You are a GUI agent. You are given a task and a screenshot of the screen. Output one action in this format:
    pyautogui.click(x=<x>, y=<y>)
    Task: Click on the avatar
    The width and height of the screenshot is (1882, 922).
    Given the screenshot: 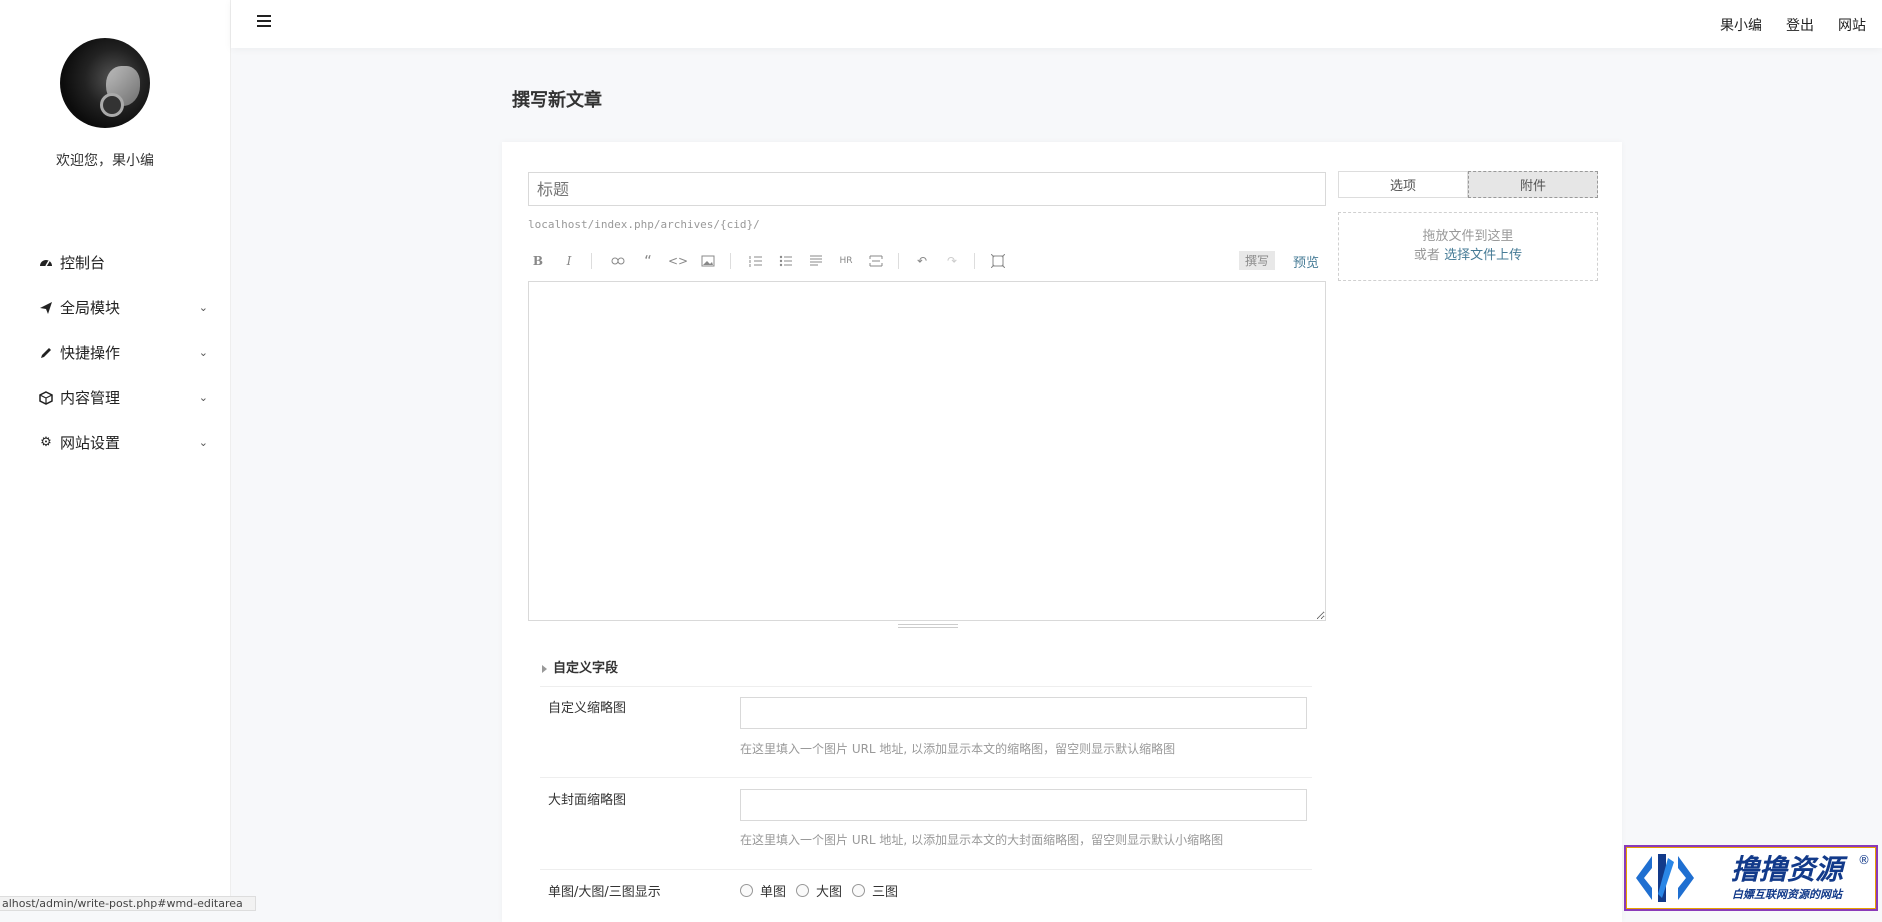 What is the action you would take?
    pyautogui.click(x=105, y=83)
    